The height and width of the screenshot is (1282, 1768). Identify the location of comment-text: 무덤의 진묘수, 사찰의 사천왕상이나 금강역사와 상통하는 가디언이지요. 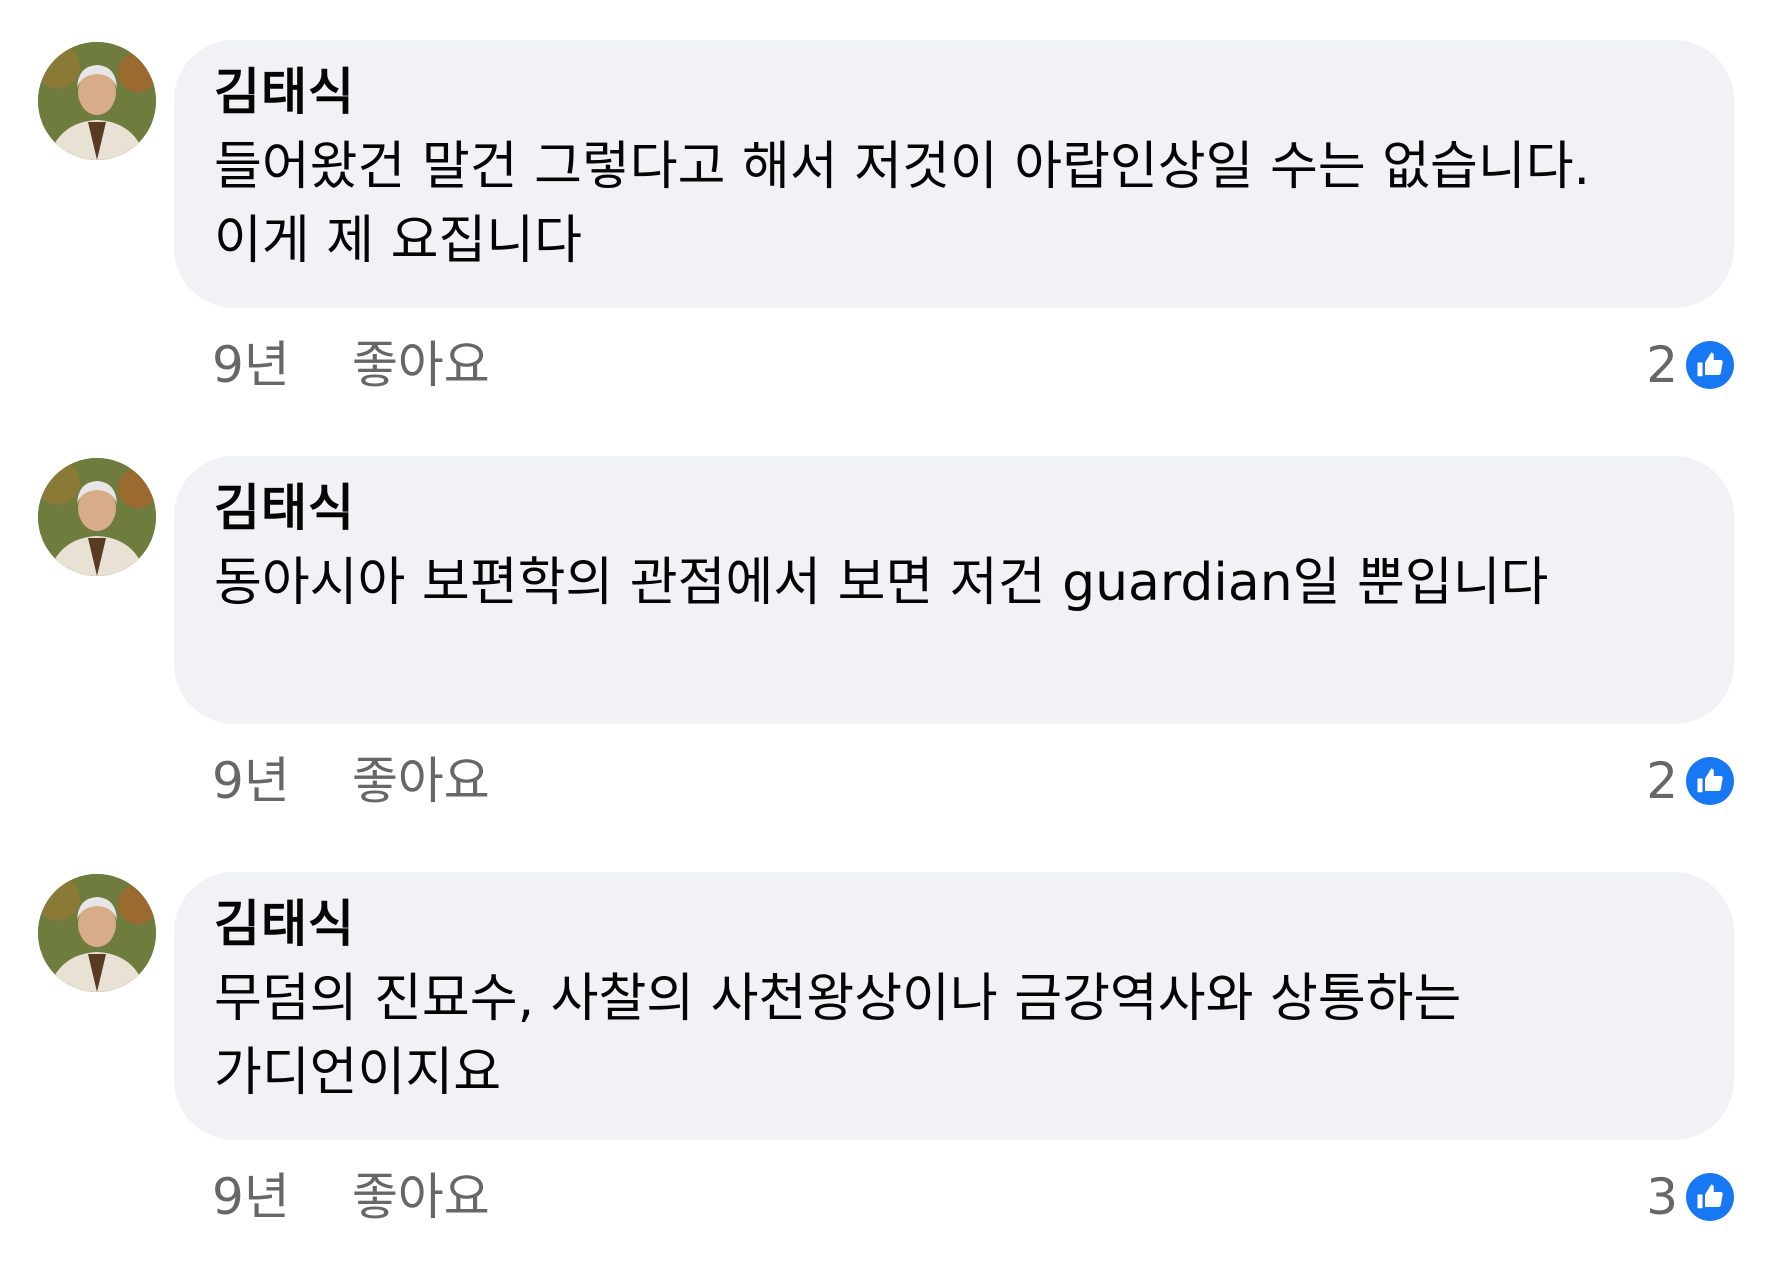
(838, 1036).